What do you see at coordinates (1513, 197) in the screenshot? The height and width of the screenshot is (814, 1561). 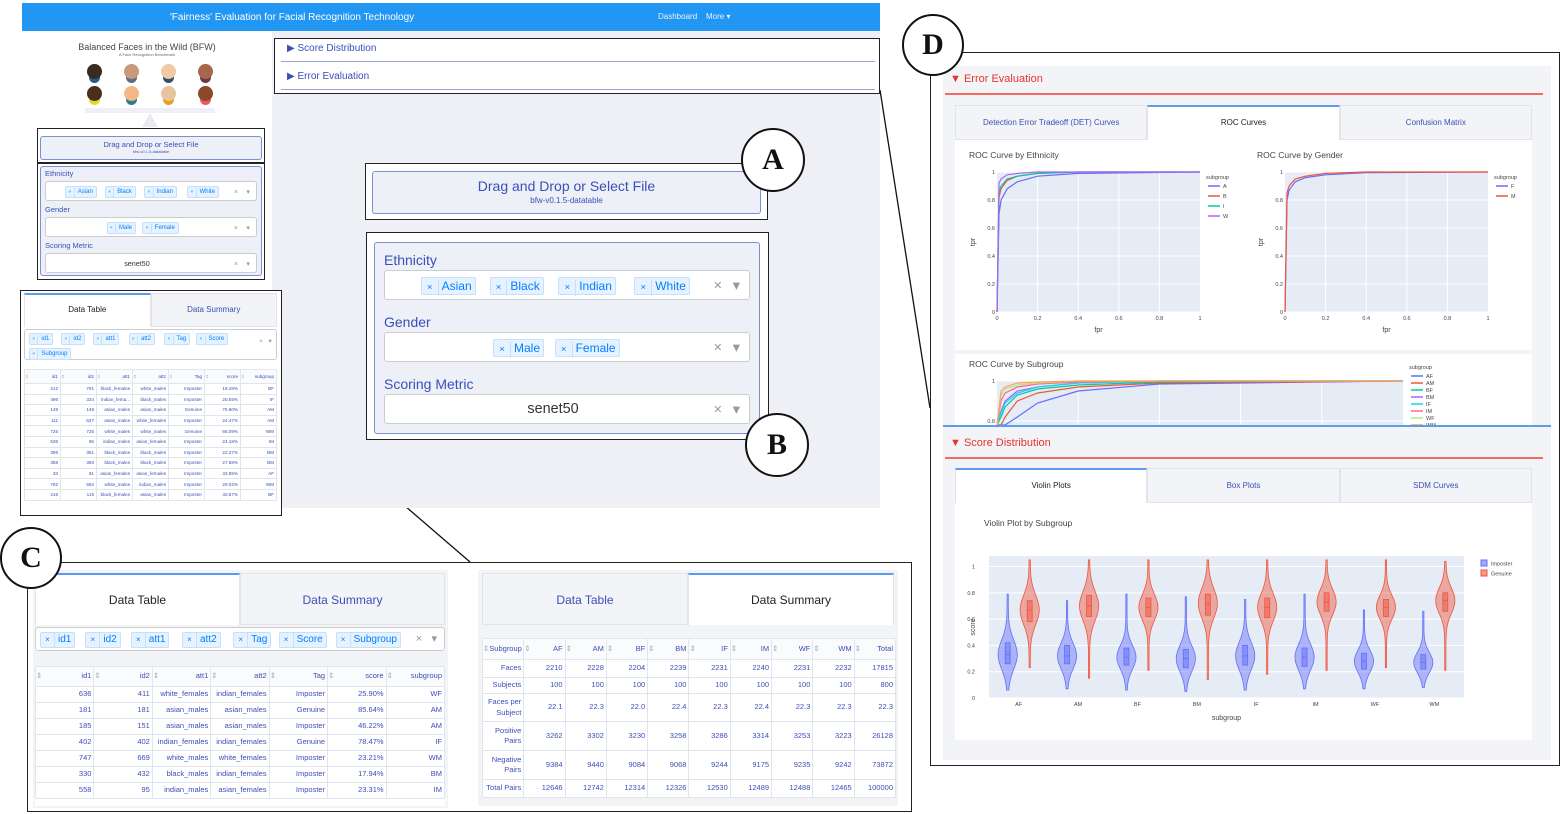 I see `legend-label: M` at bounding box center [1513, 197].